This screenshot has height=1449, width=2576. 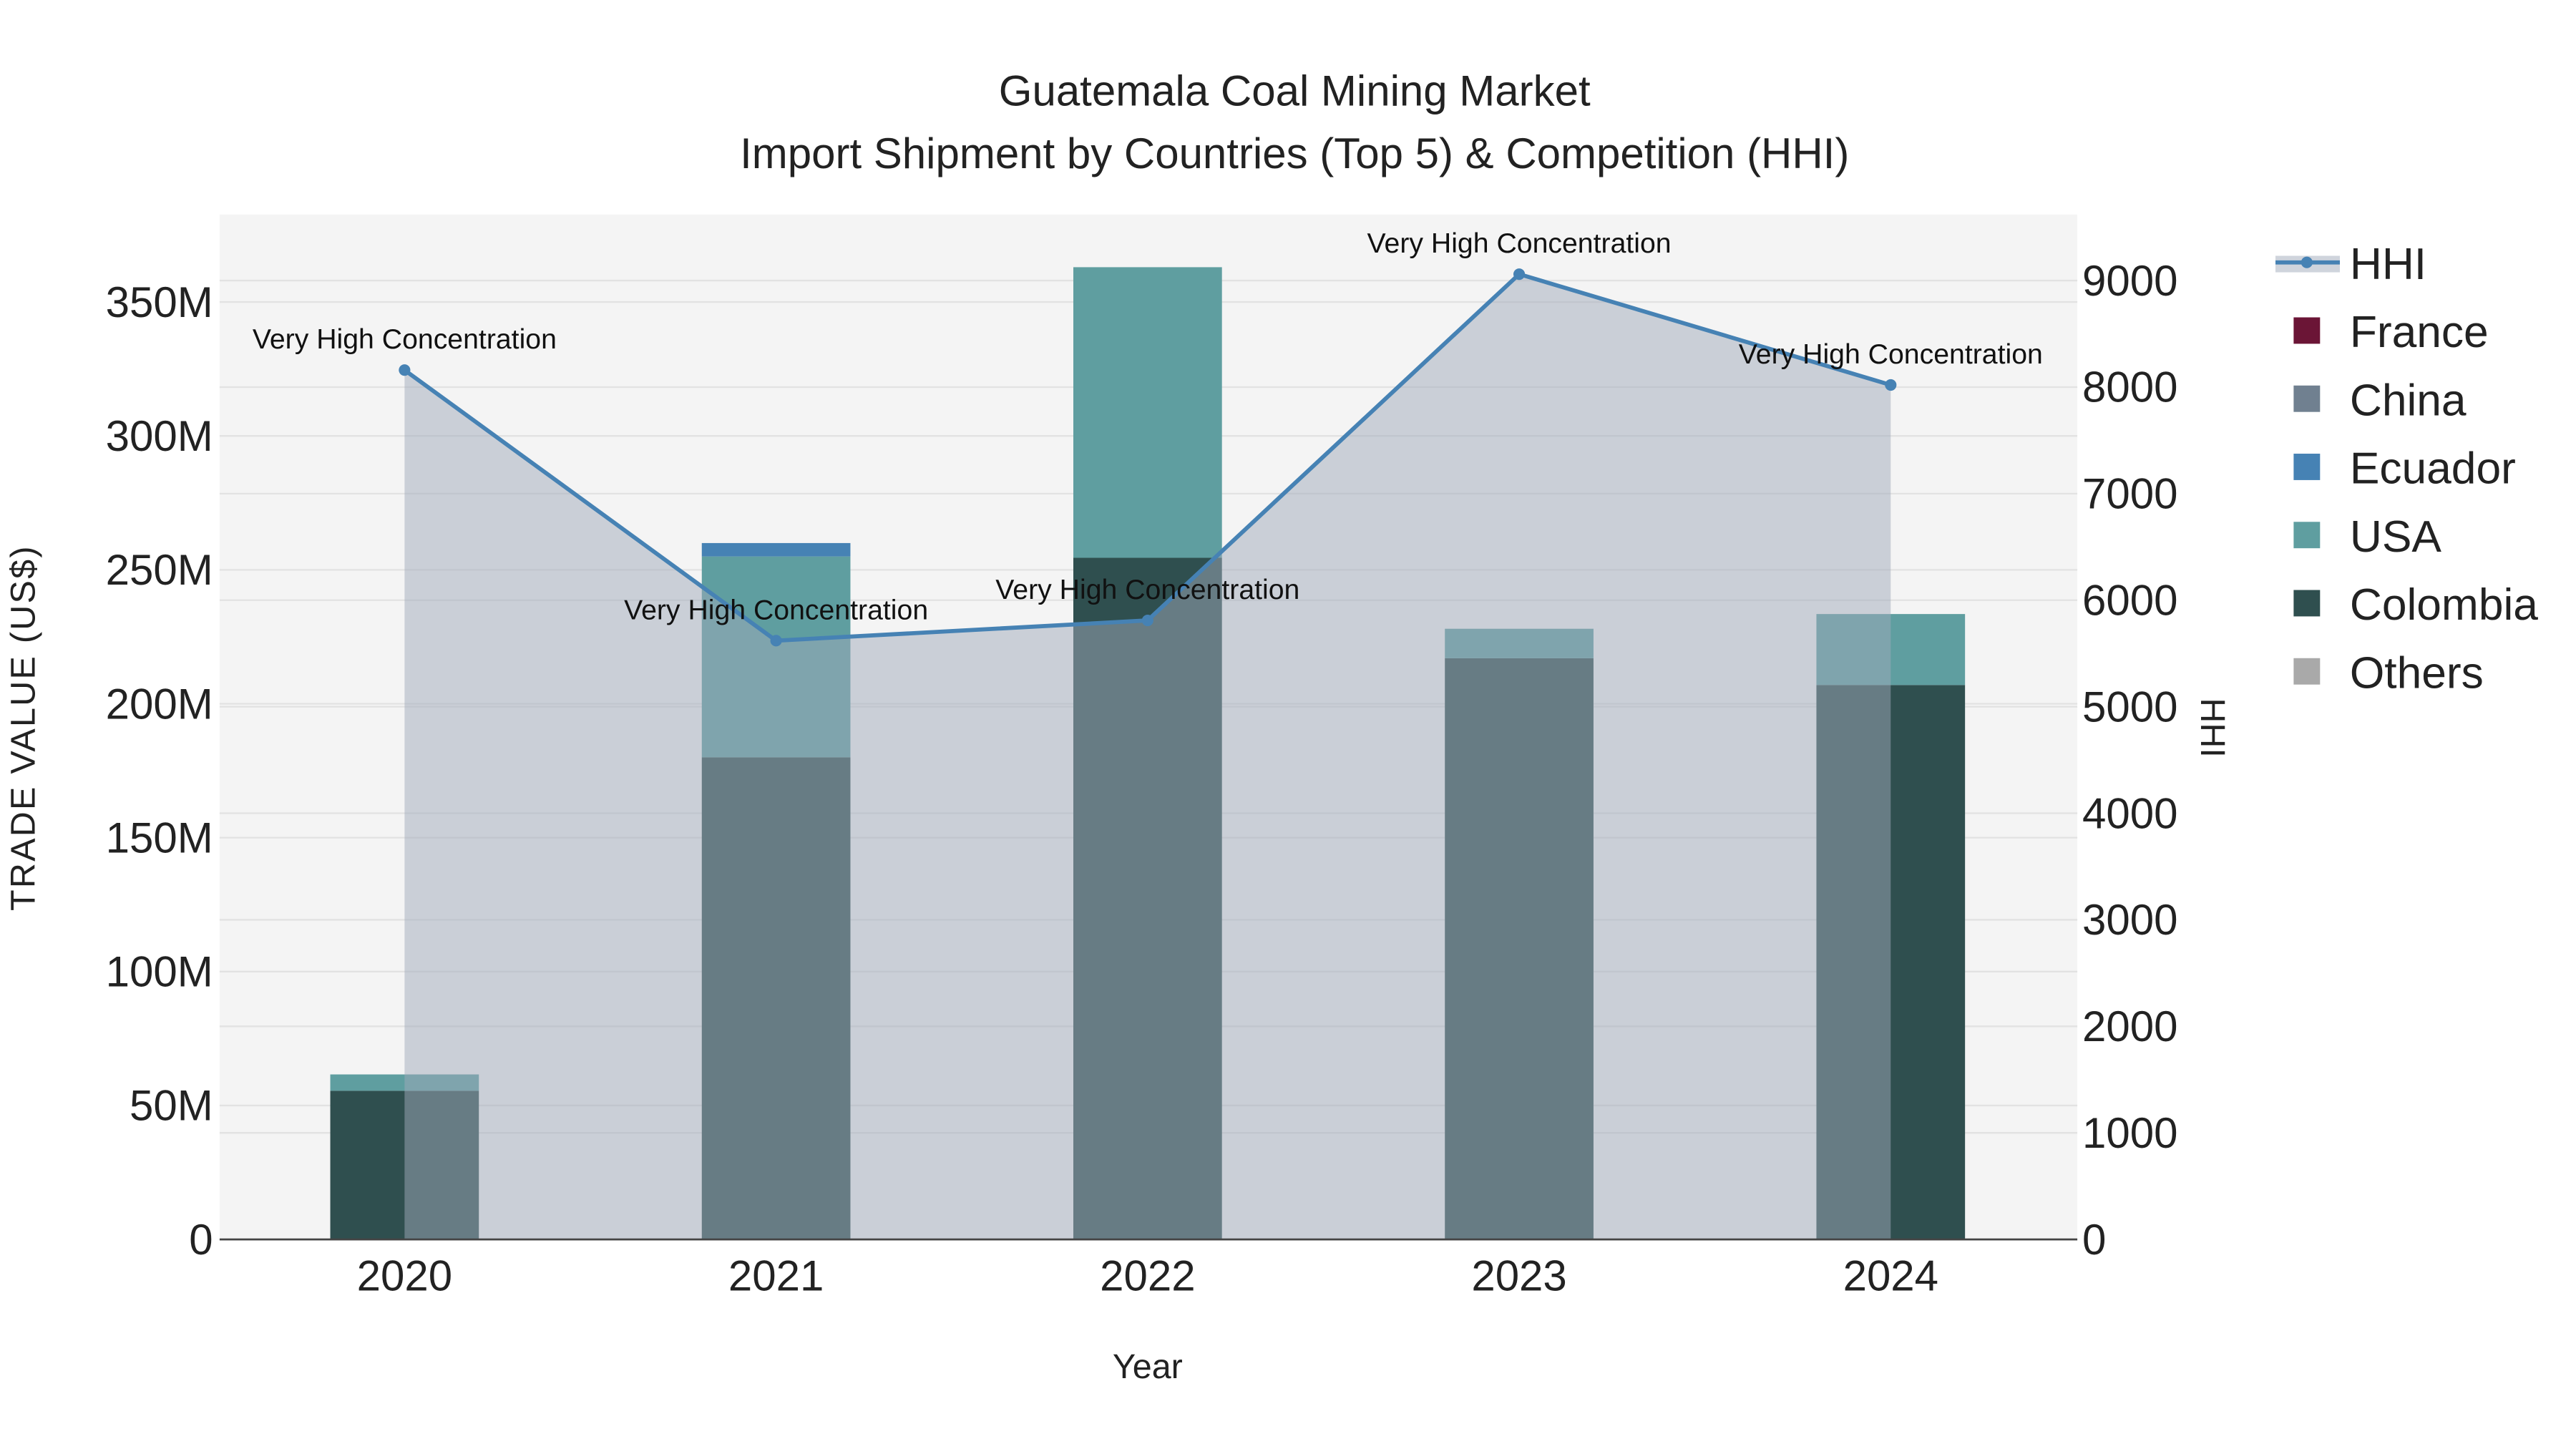 What do you see at coordinates (1295, 91) in the screenshot?
I see `chart-title: Guatemala Coal Mining Market` at bounding box center [1295, 91].